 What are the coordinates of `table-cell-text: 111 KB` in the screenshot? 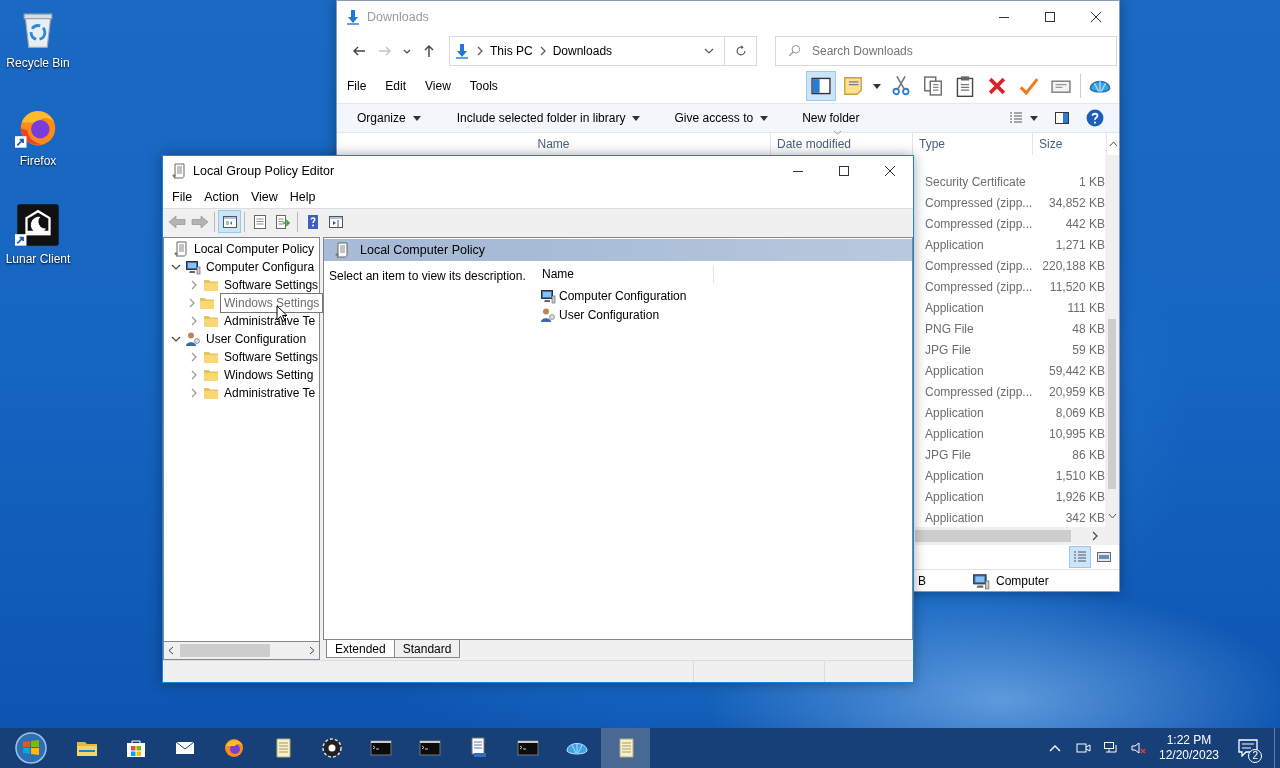 It's located at (1085, 308).